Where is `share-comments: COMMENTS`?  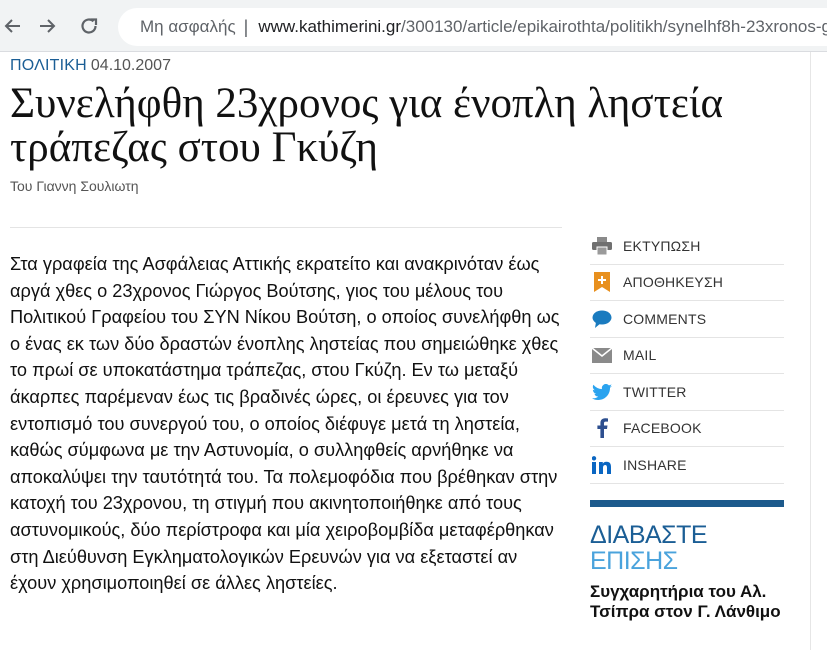 share-comments: COMMENTS is located at coordinates (687, 319).